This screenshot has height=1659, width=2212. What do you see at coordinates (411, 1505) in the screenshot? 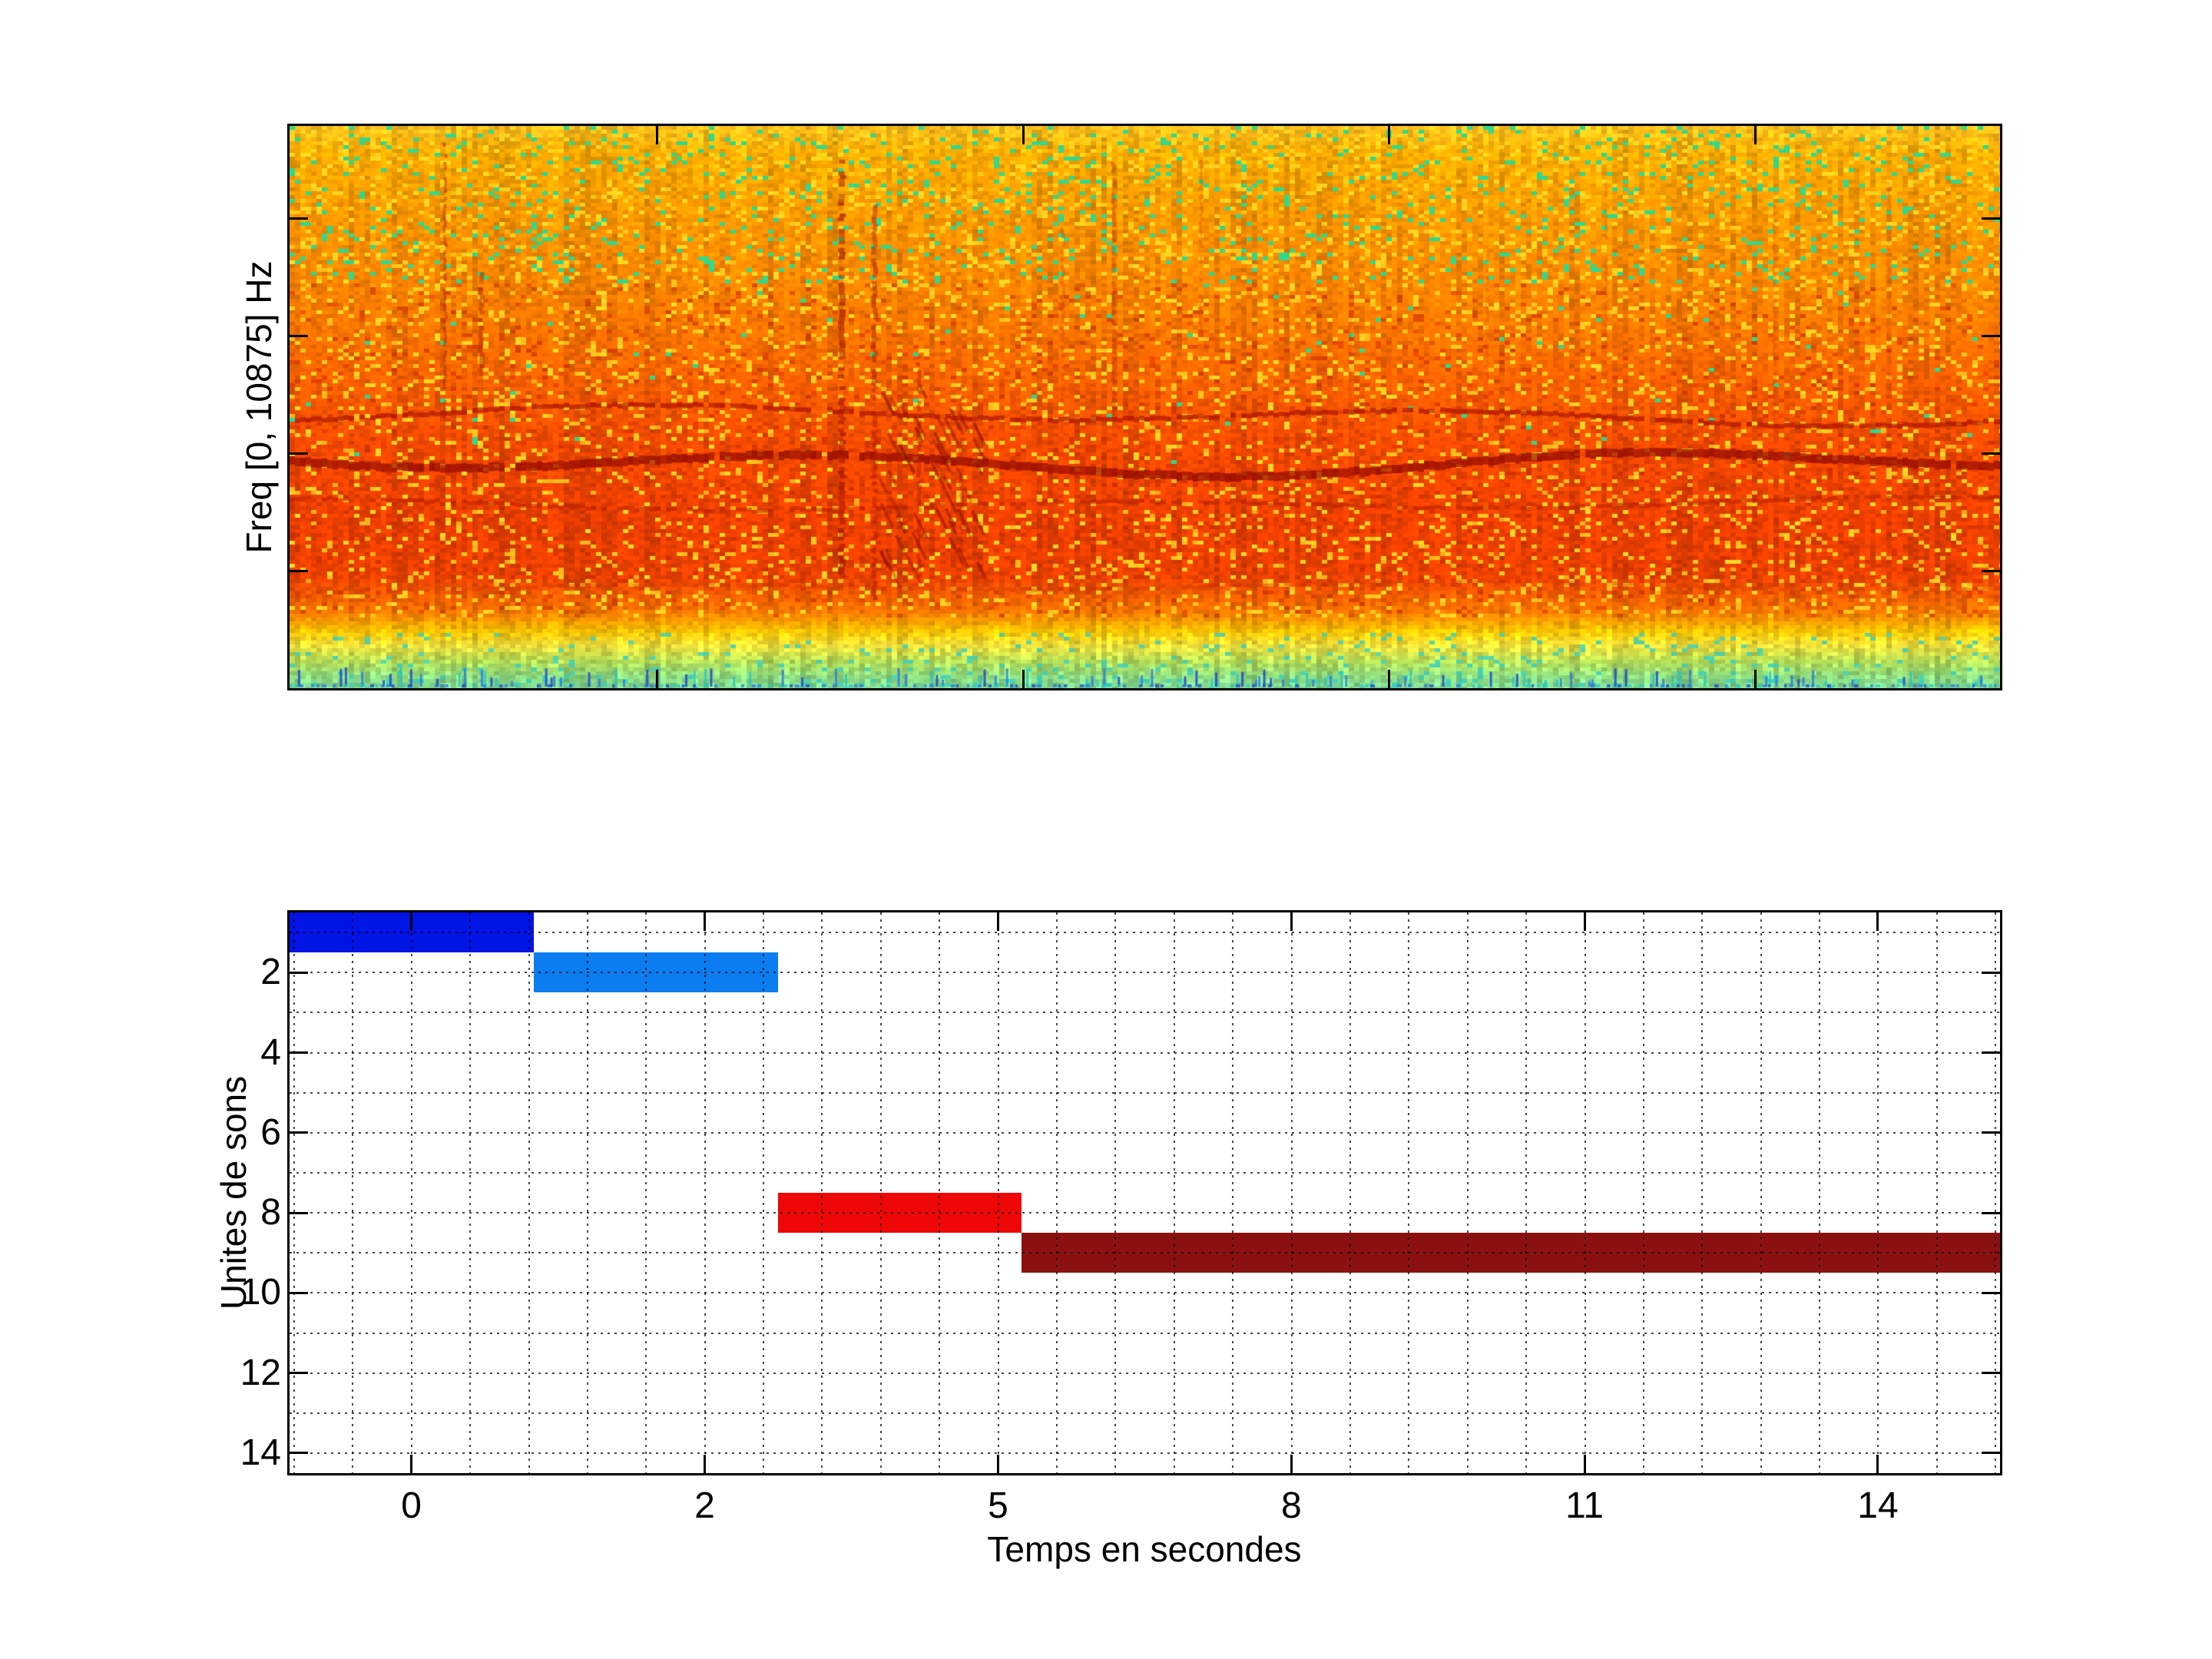
I see `gantt-x-tick-label: 0` at bounding box center [411, 1505].